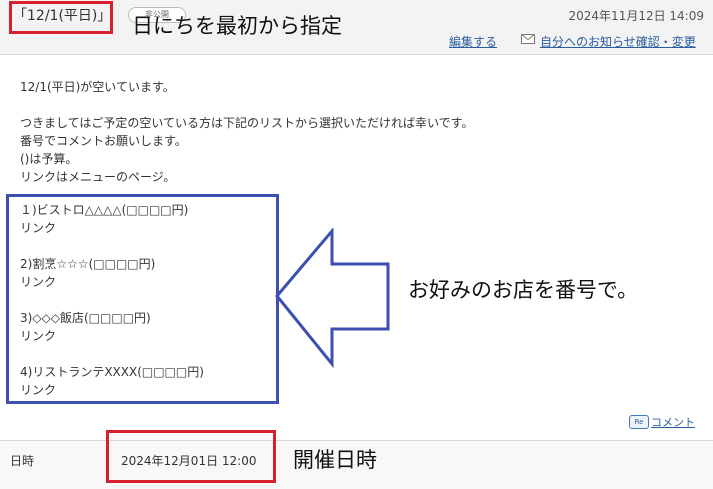 The width and height of the screenshot is (713, 489). What do you see at coordinates (49, 159) in the screenshot?
I see `body-line: ()は予算。` at bounding box center [49, 159].